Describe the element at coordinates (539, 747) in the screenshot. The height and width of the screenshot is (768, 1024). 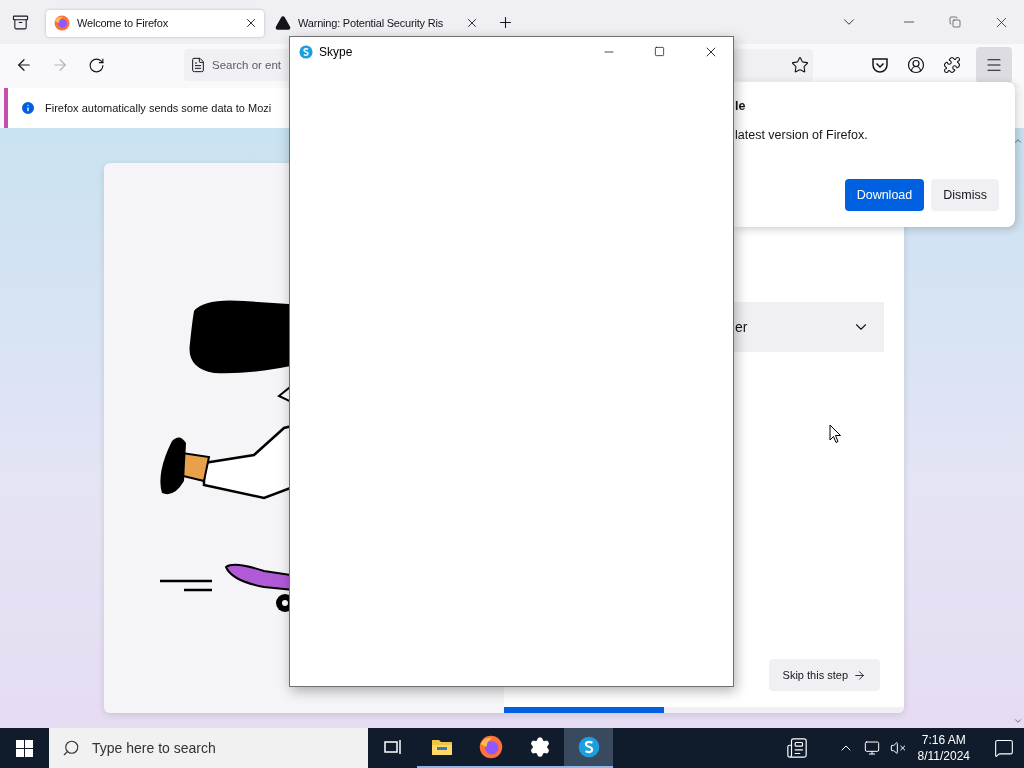
I see `settings-icon` at that location.